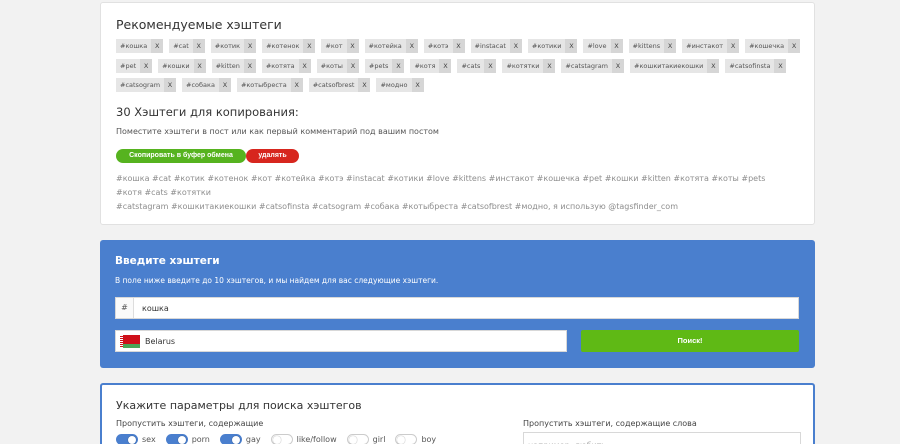  I want to click on hashtag-chip-label: #catsogram, so click(140, 85).